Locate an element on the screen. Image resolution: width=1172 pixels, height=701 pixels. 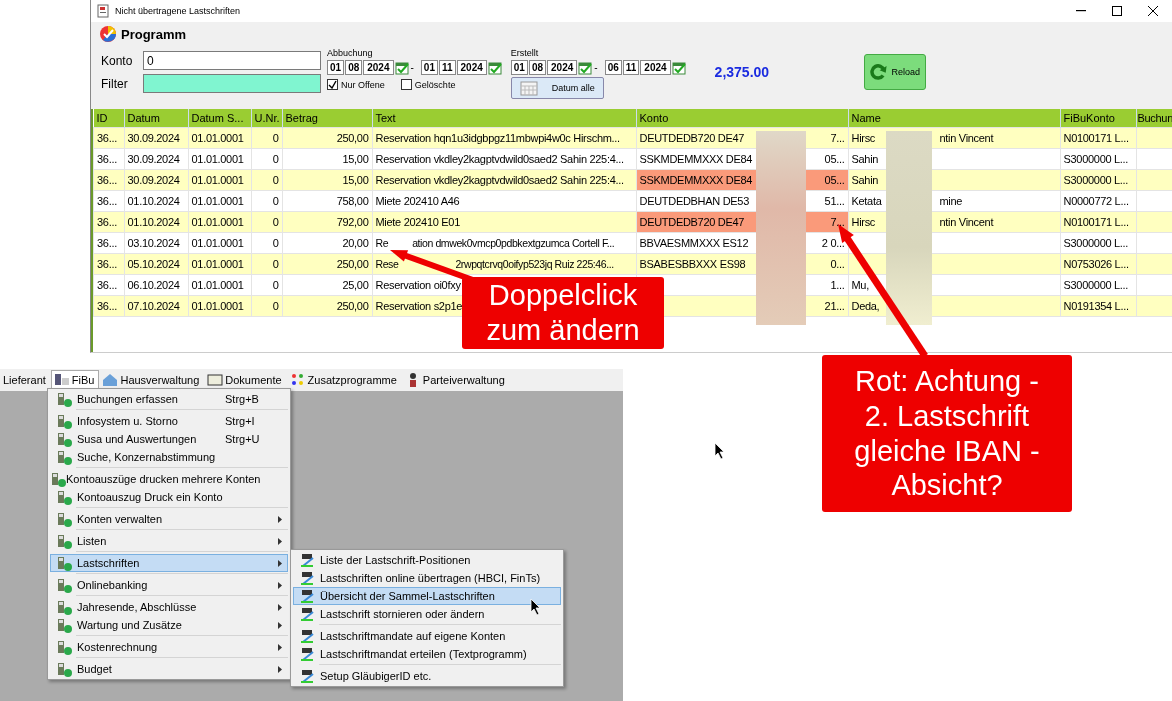
menu-item: Wartung und Zusätze is located at coordinates (169, 625).